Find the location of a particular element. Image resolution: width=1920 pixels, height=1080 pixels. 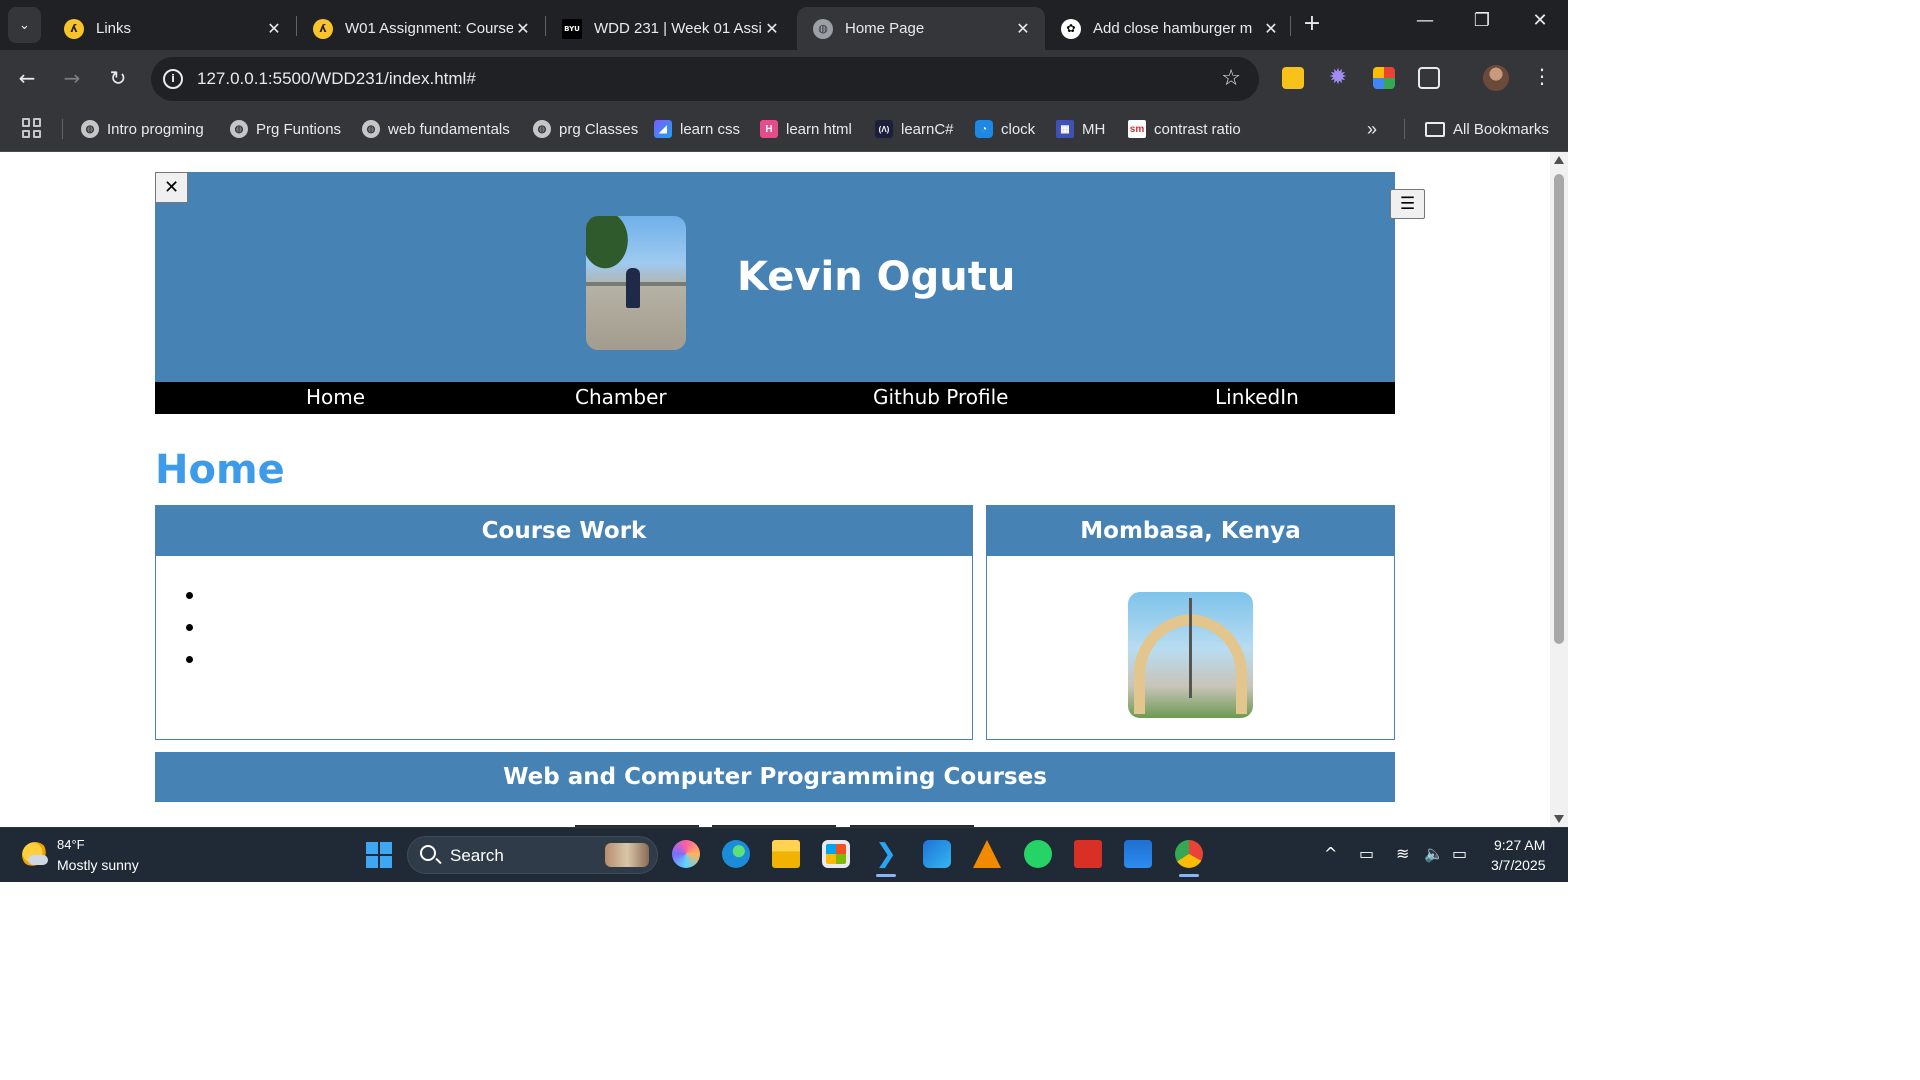

tab-divider is located at coordinates (1290, 26).